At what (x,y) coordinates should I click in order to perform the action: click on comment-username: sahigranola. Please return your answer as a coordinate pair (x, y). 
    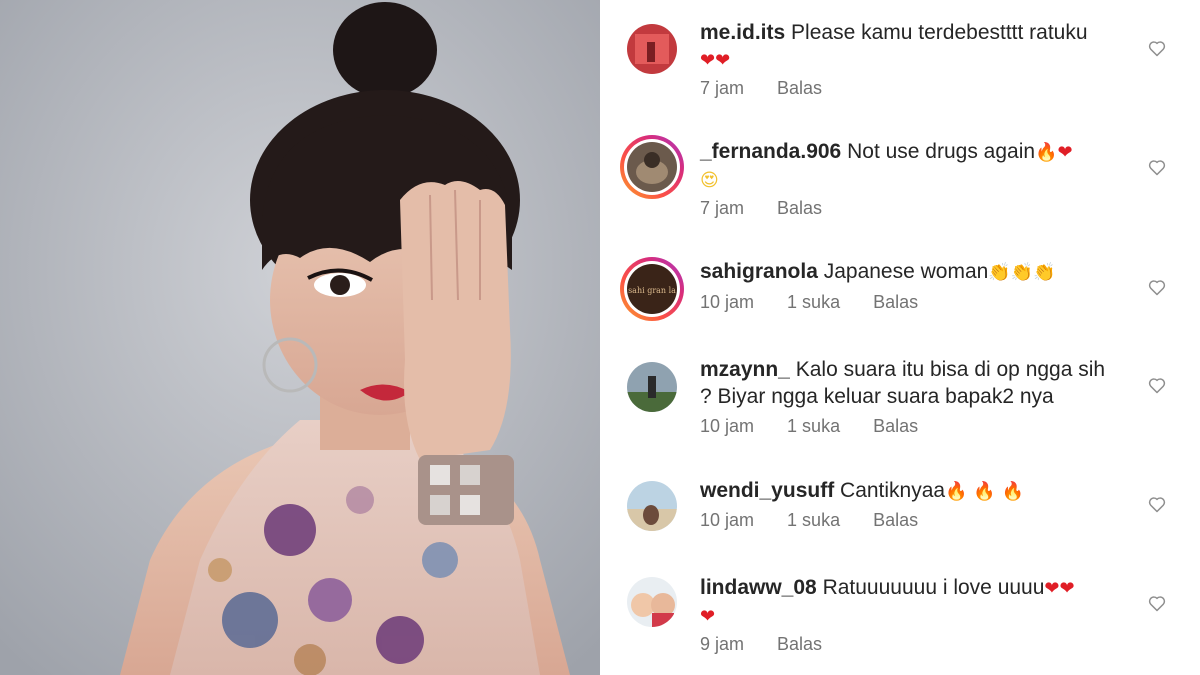
    Looking at the image, I should click on (759, 271).